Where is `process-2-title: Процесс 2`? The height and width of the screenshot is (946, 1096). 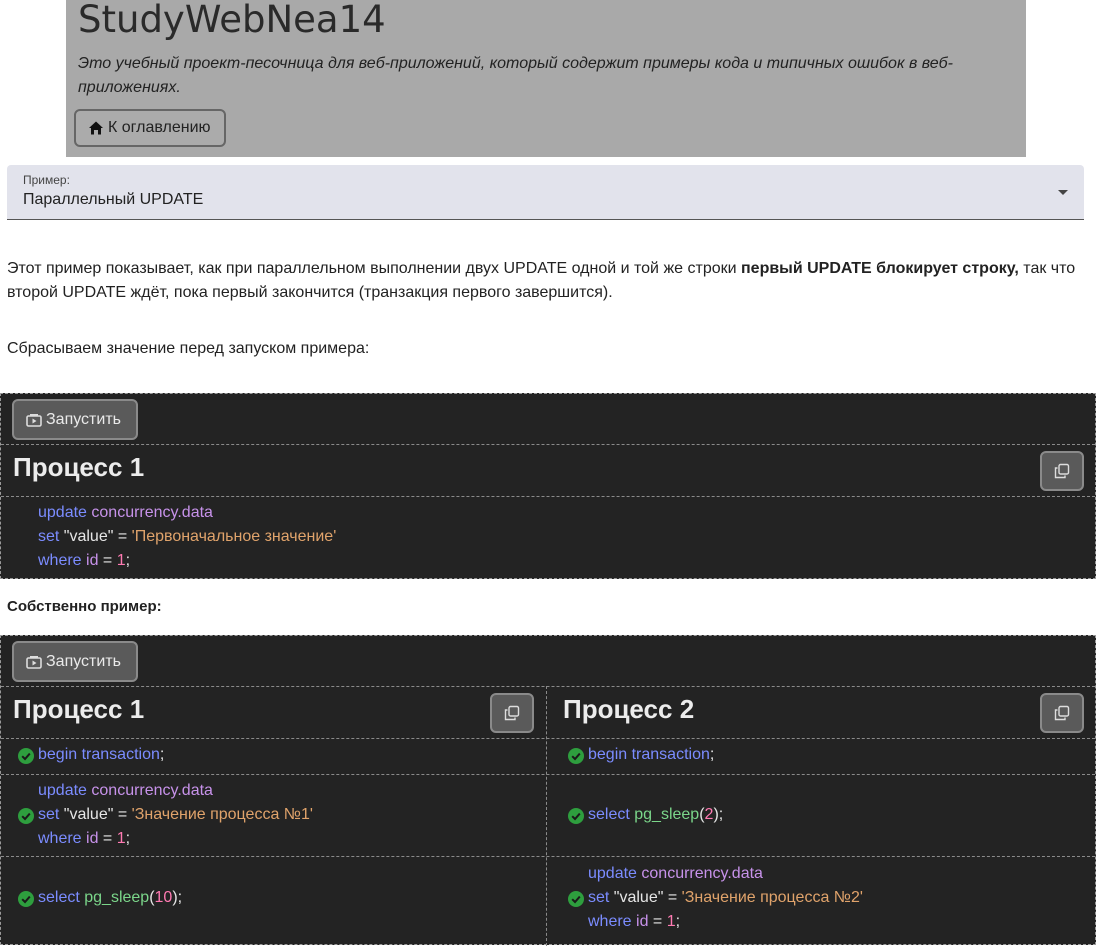
process-2-title: Процесс 2 is located at coordinates (629, 709).